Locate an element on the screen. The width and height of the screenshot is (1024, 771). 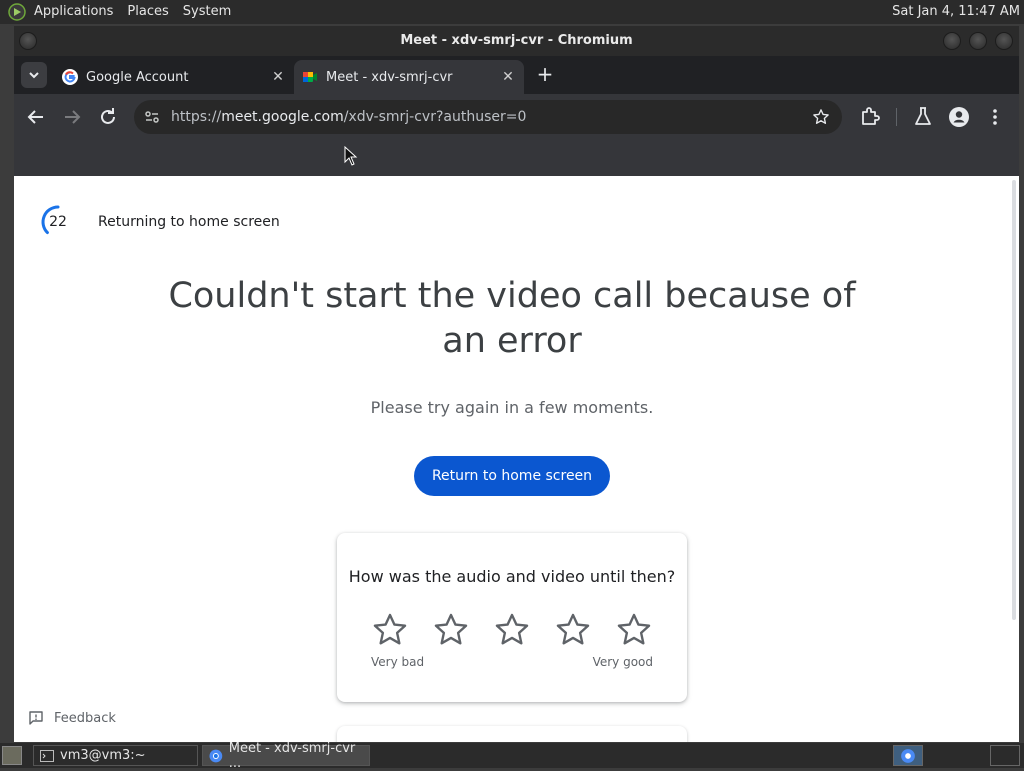
task-terminal: vm3@vm3:~ is located at coordinates (115, 755).